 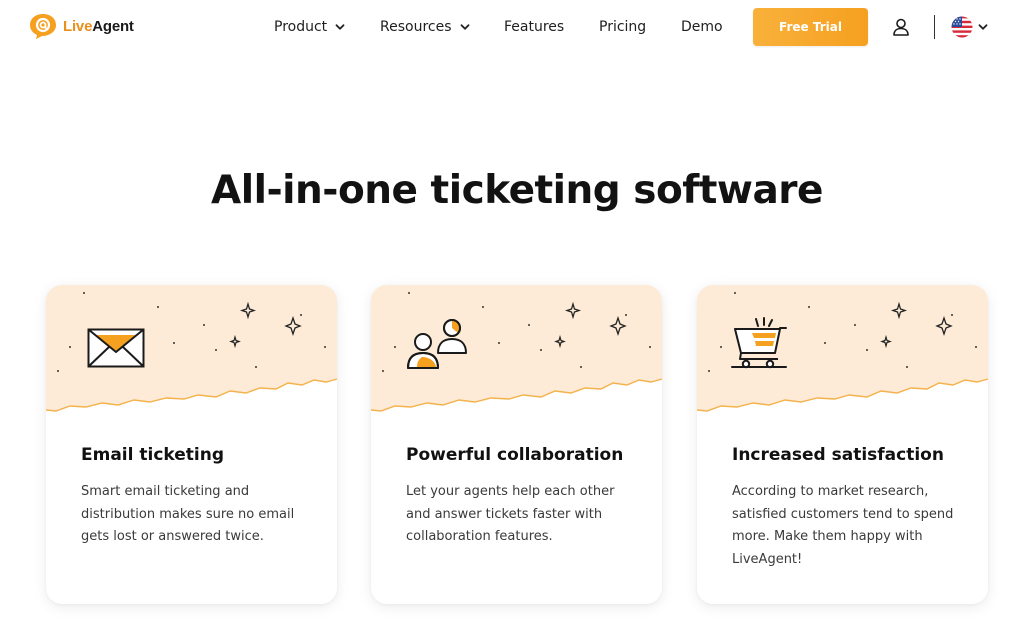 I want to click on nav-item-demo: Demo, so click(x=702, y=27).